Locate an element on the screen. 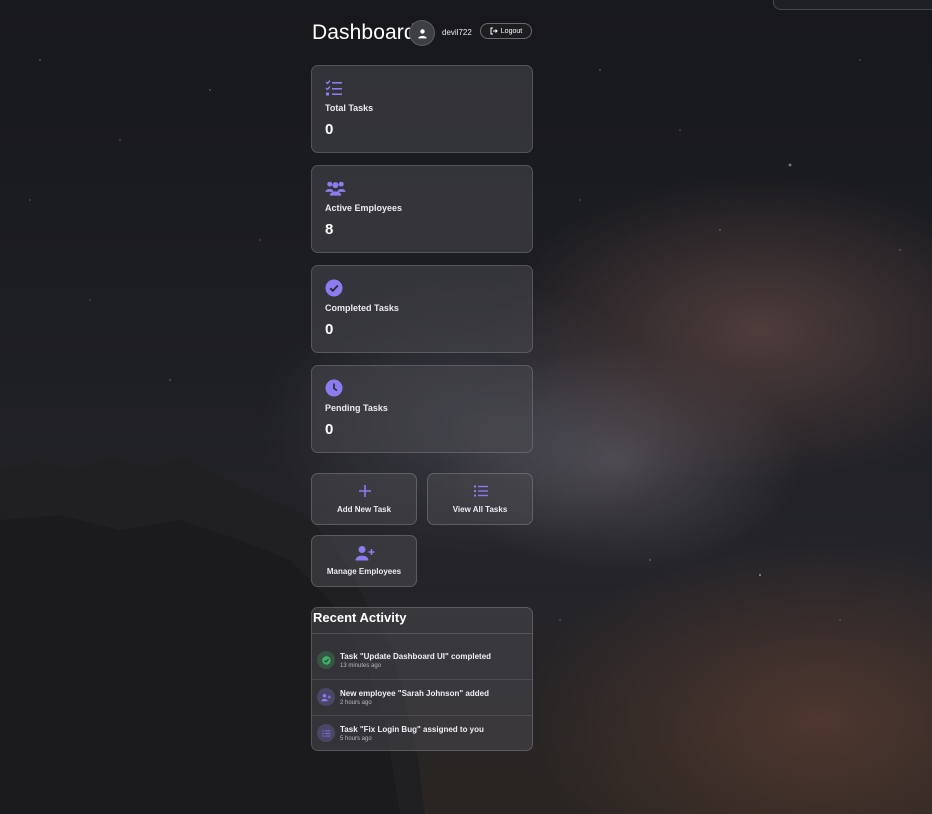  stat-label: Active Employees is located at coordinates (364, 208).